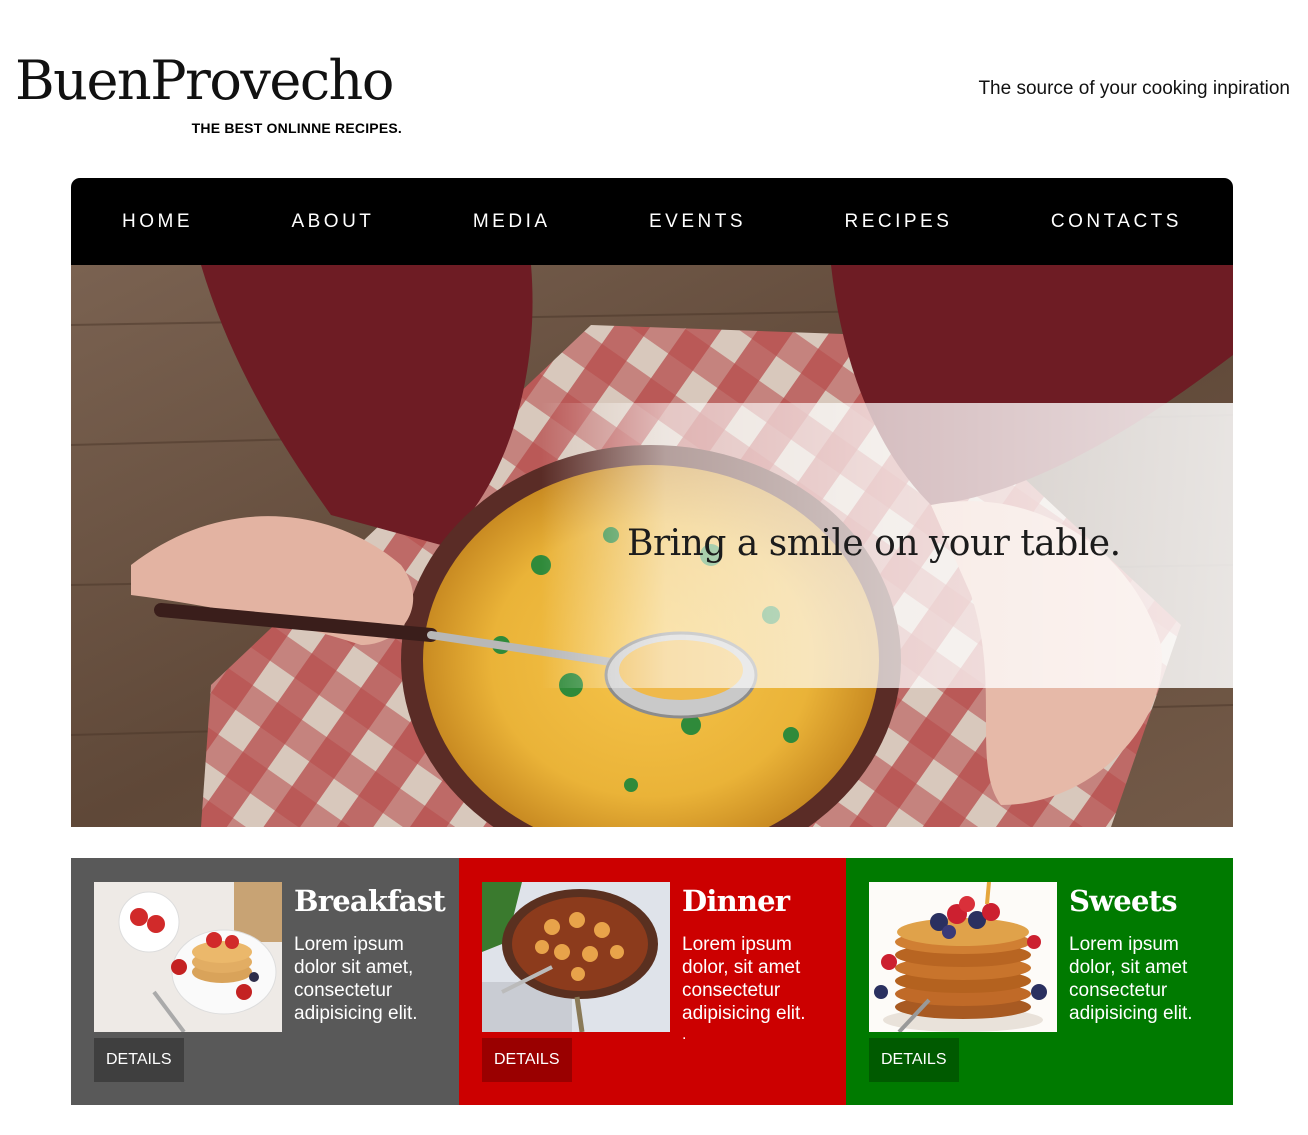 The image size is (1308, 1135). I want to click on card-extra-text: ., so click(684, 1034).